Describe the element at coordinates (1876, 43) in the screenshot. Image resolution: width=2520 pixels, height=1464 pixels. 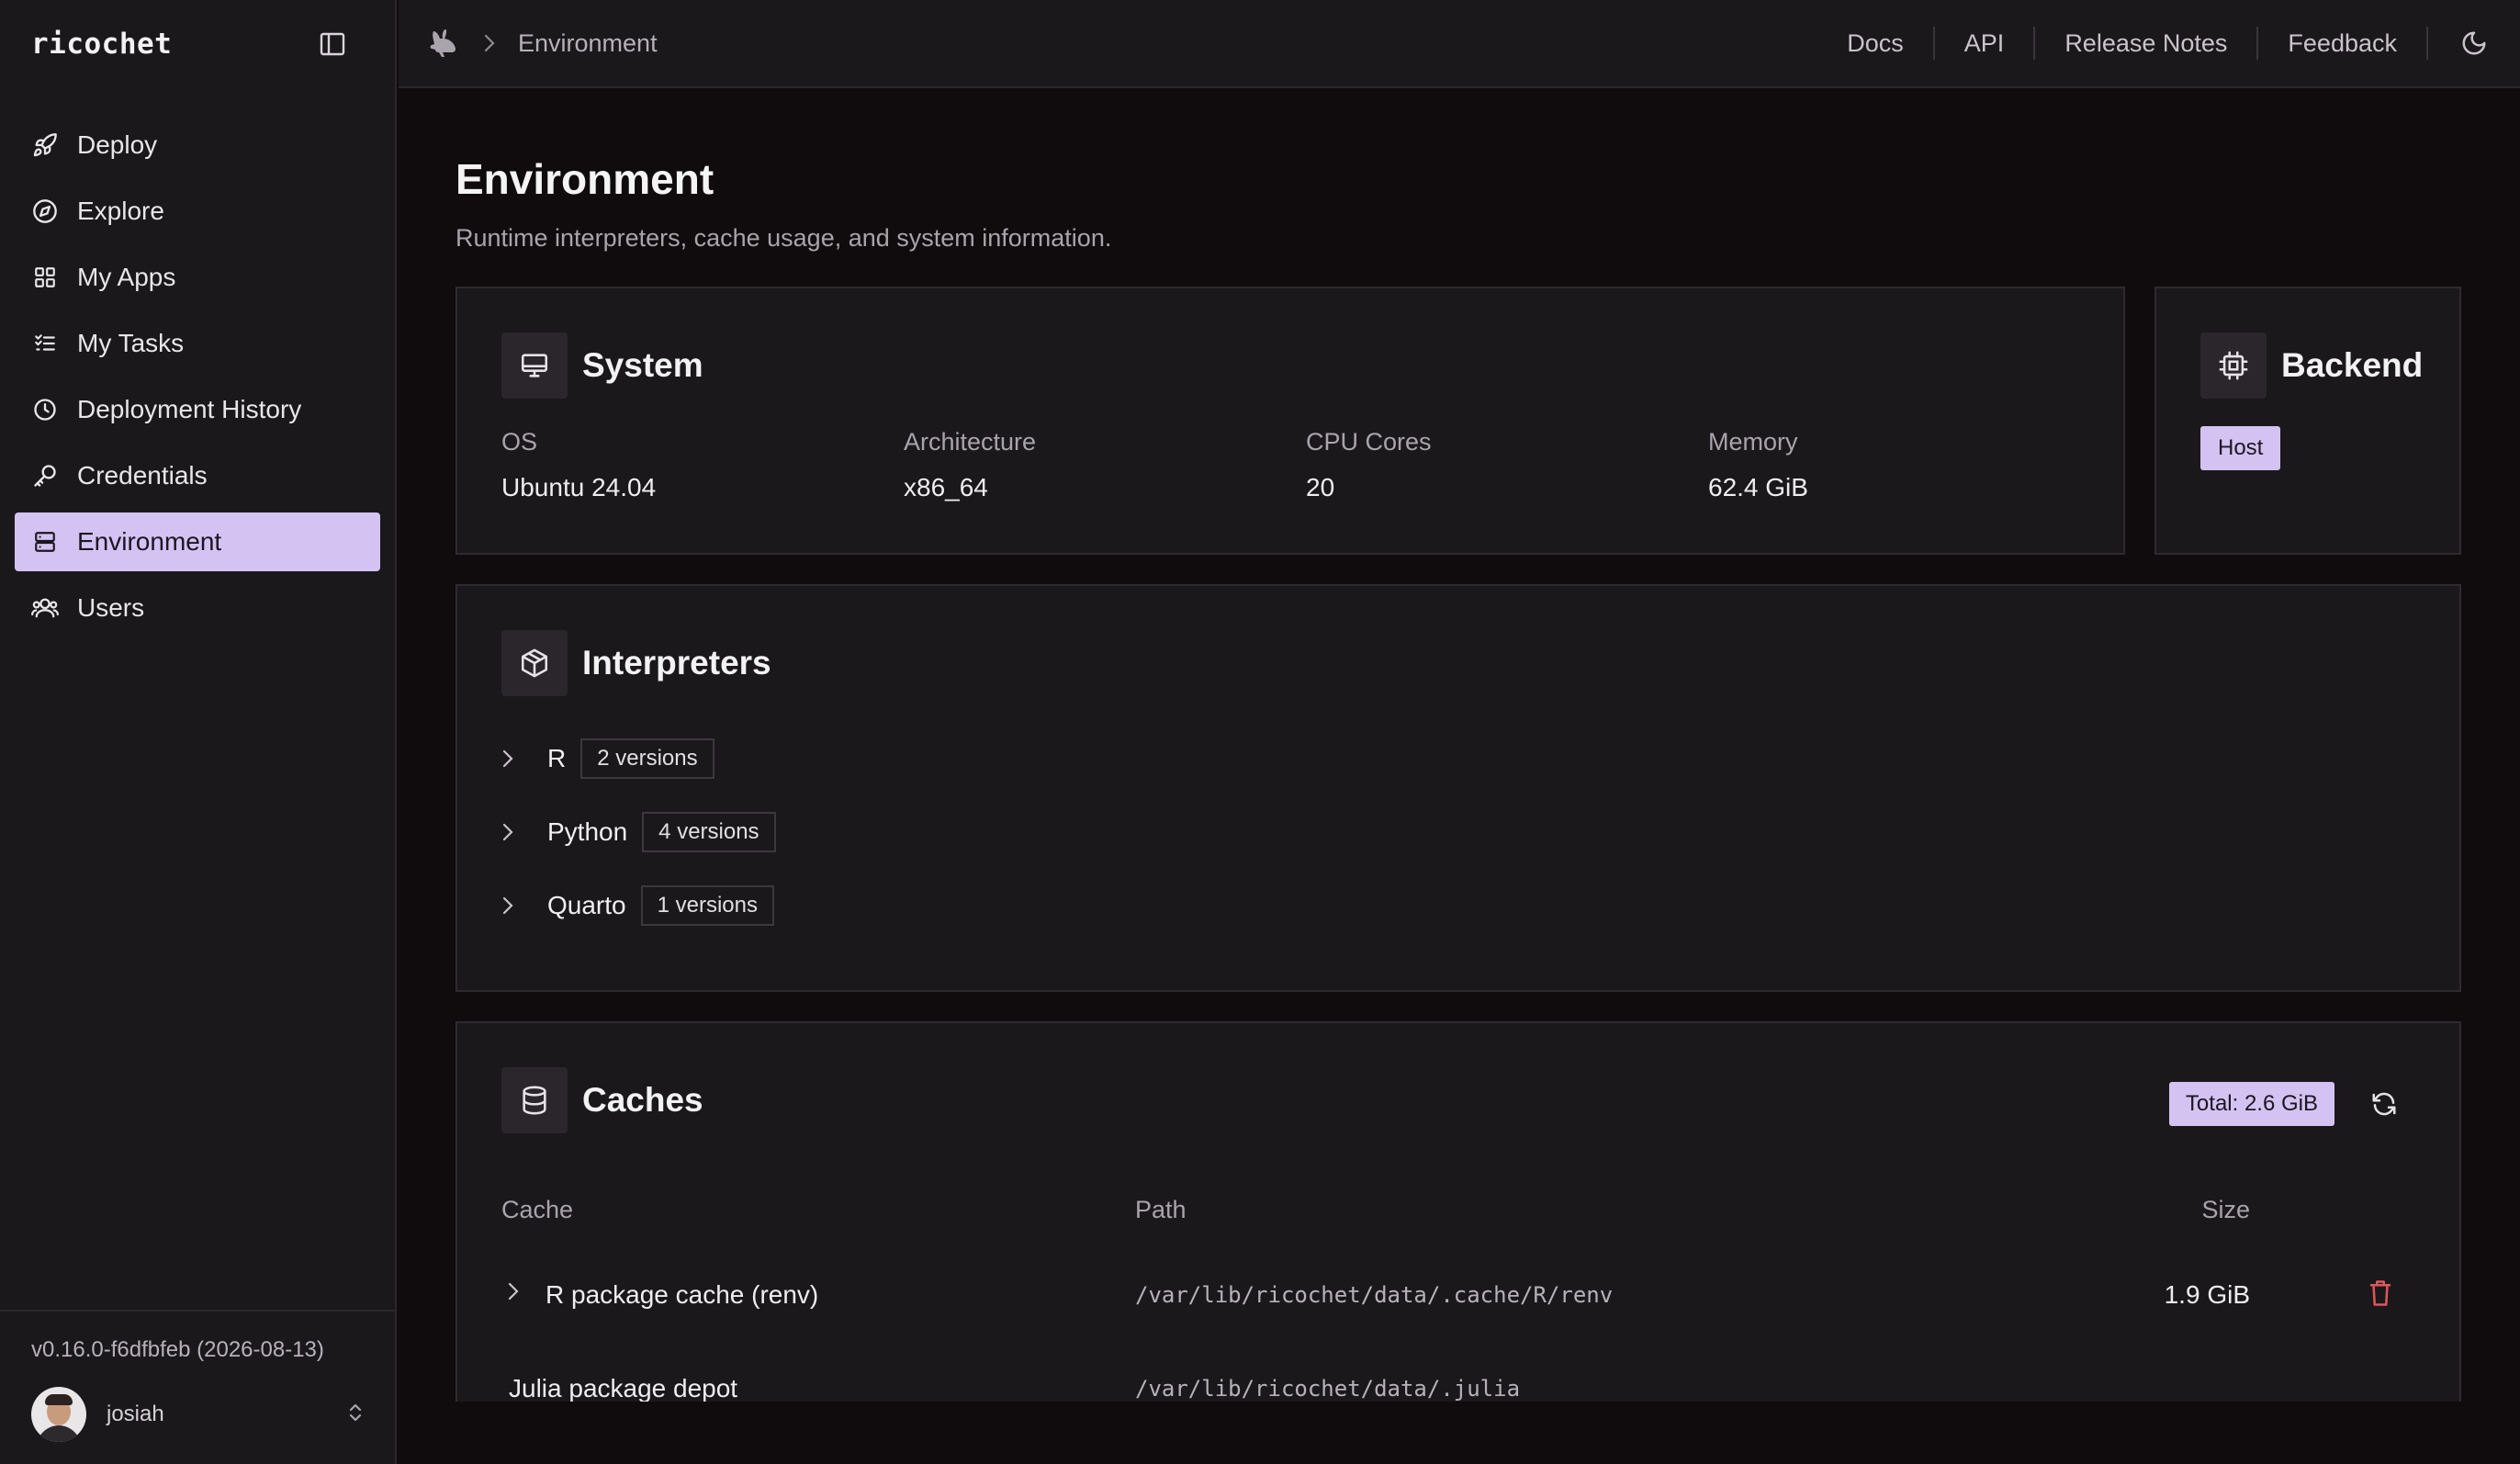
I see `docs-link: Docs` at that location.